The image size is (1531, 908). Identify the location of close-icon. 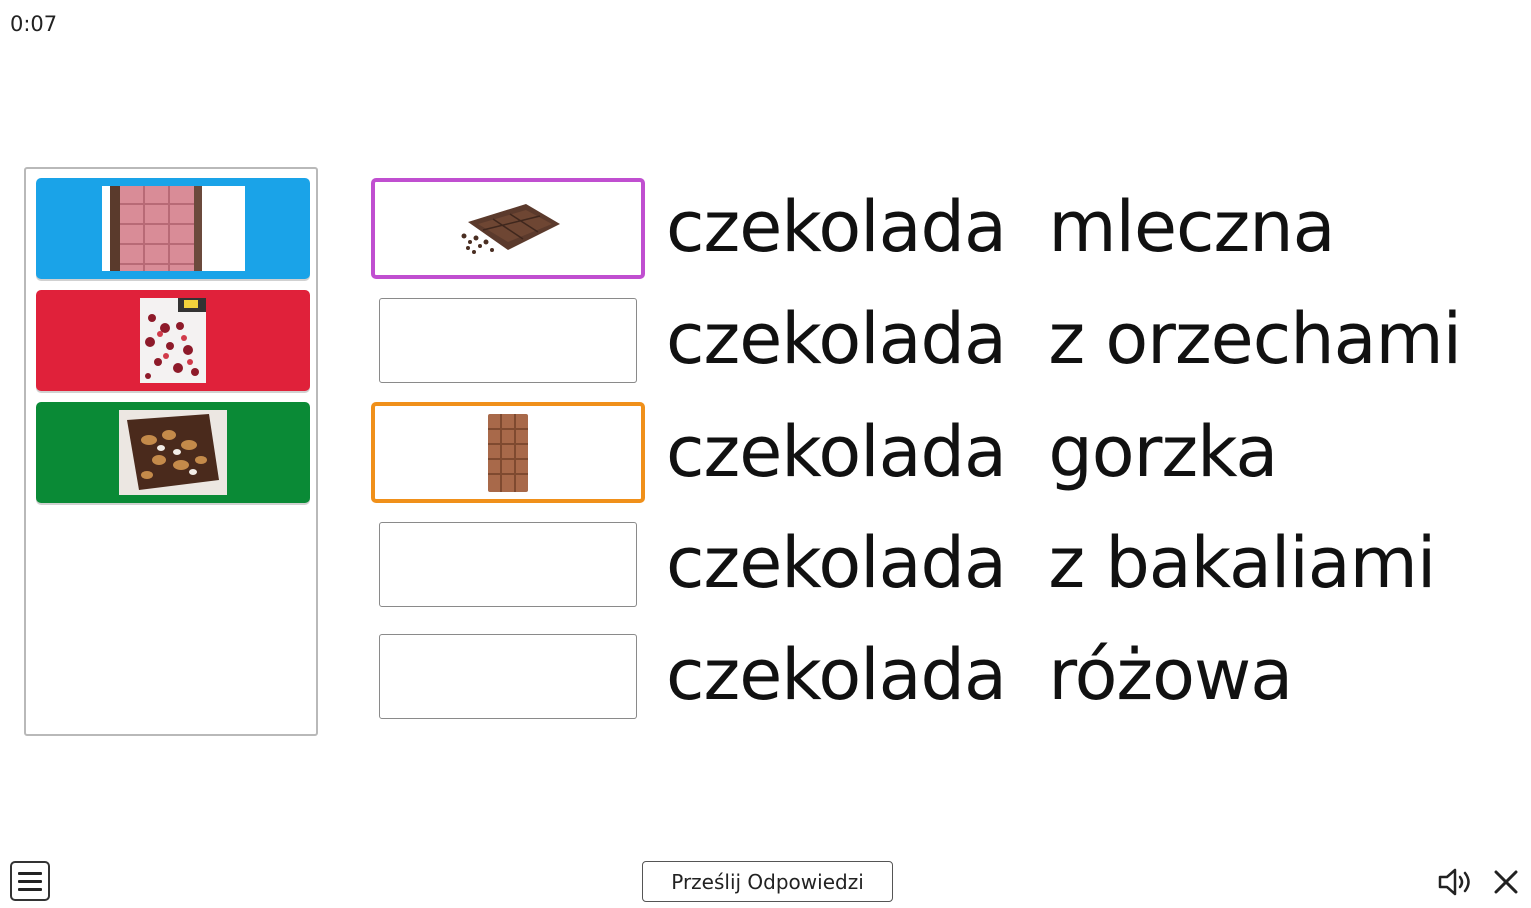
(1506, 882).